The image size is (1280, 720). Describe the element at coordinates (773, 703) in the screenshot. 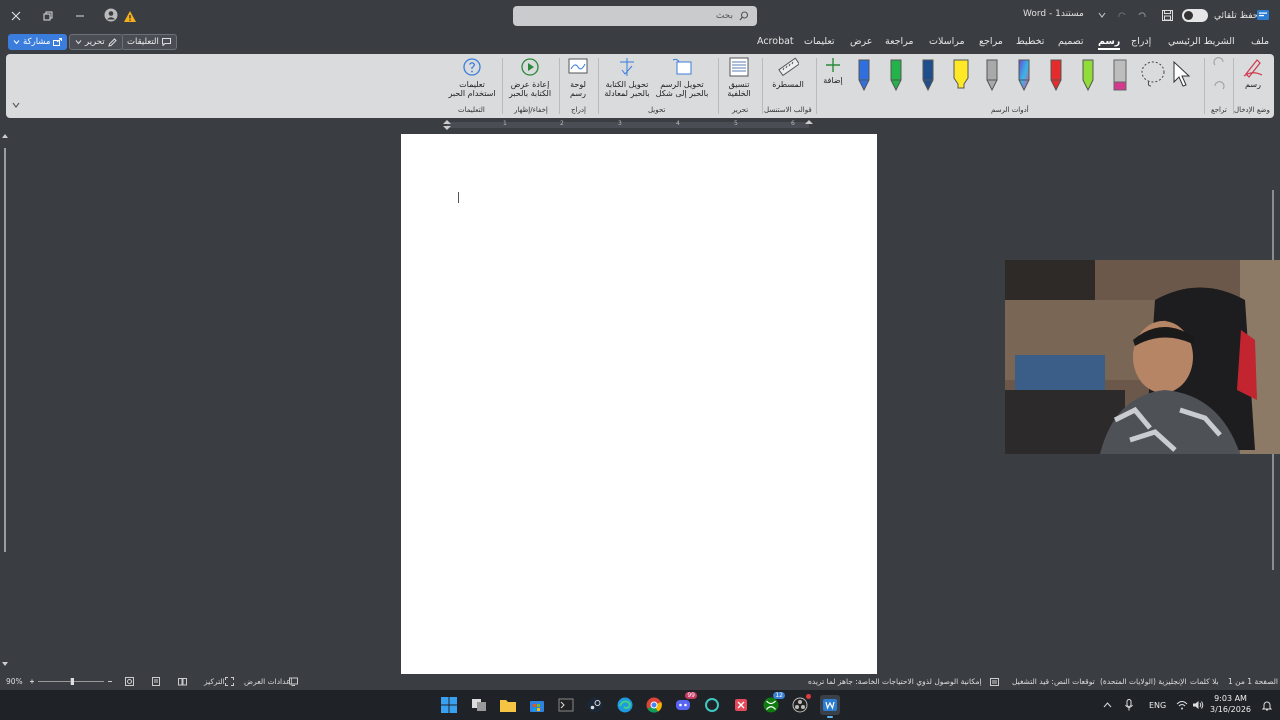

I see `xbox-button: 12` at that location.